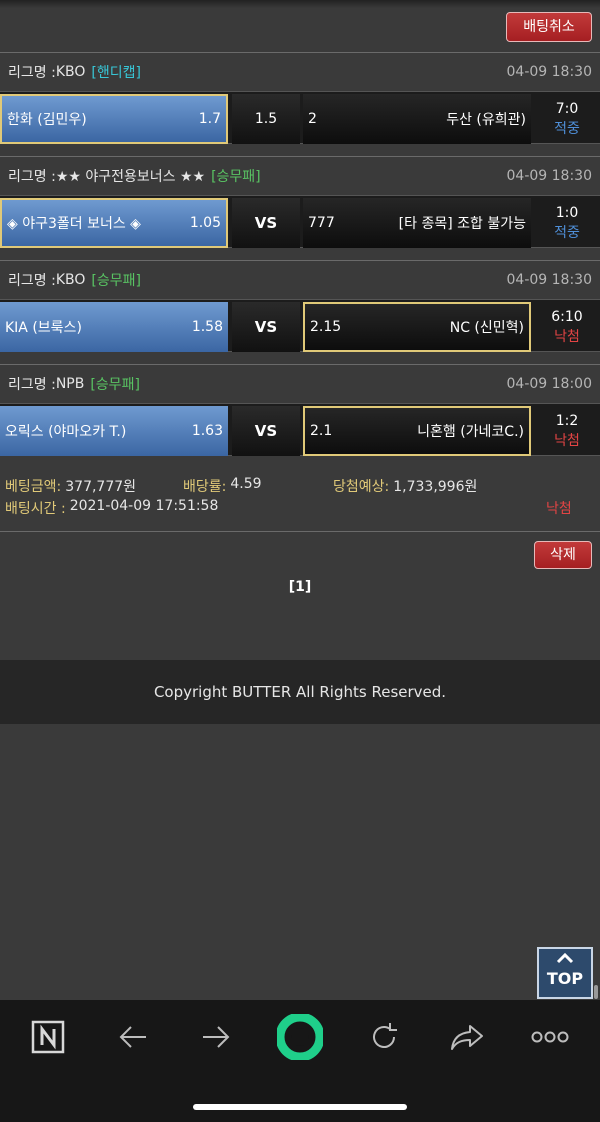  I want to click on scroll-top-button: TOP, so click(565, 973).